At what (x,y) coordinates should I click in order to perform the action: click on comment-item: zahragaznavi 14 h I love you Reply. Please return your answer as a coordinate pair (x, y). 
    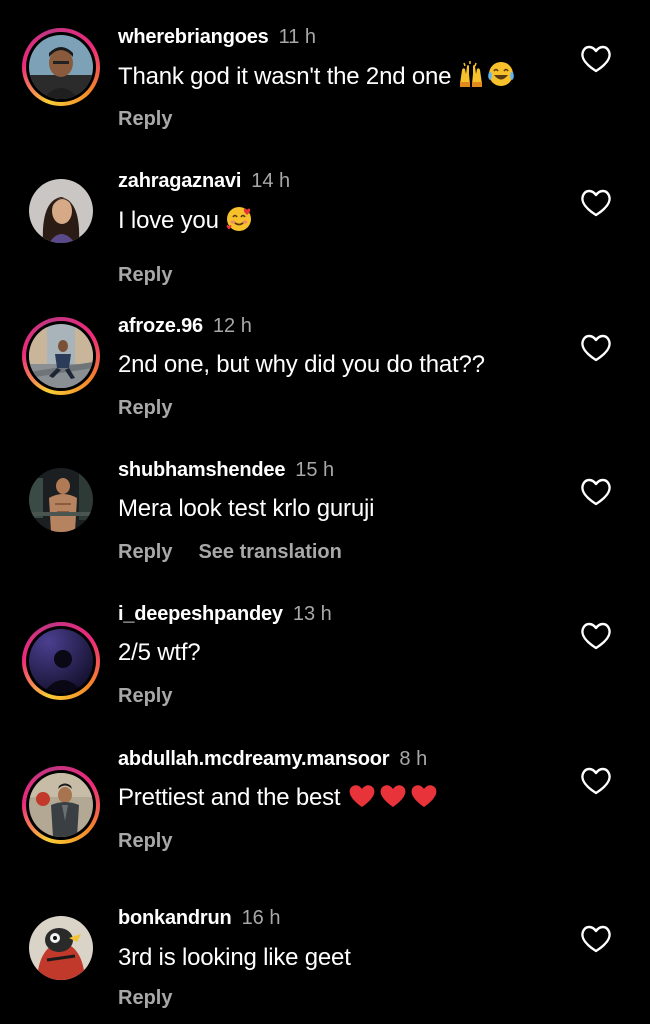
    Looking at the image, I should click on (325, 216).